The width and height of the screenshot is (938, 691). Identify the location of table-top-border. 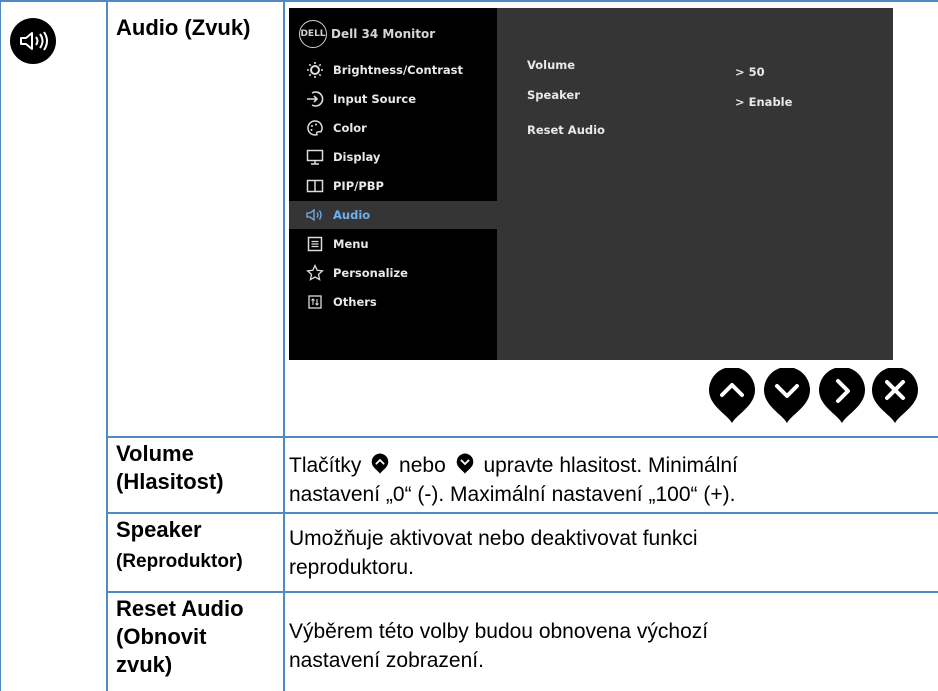
(469, 1).